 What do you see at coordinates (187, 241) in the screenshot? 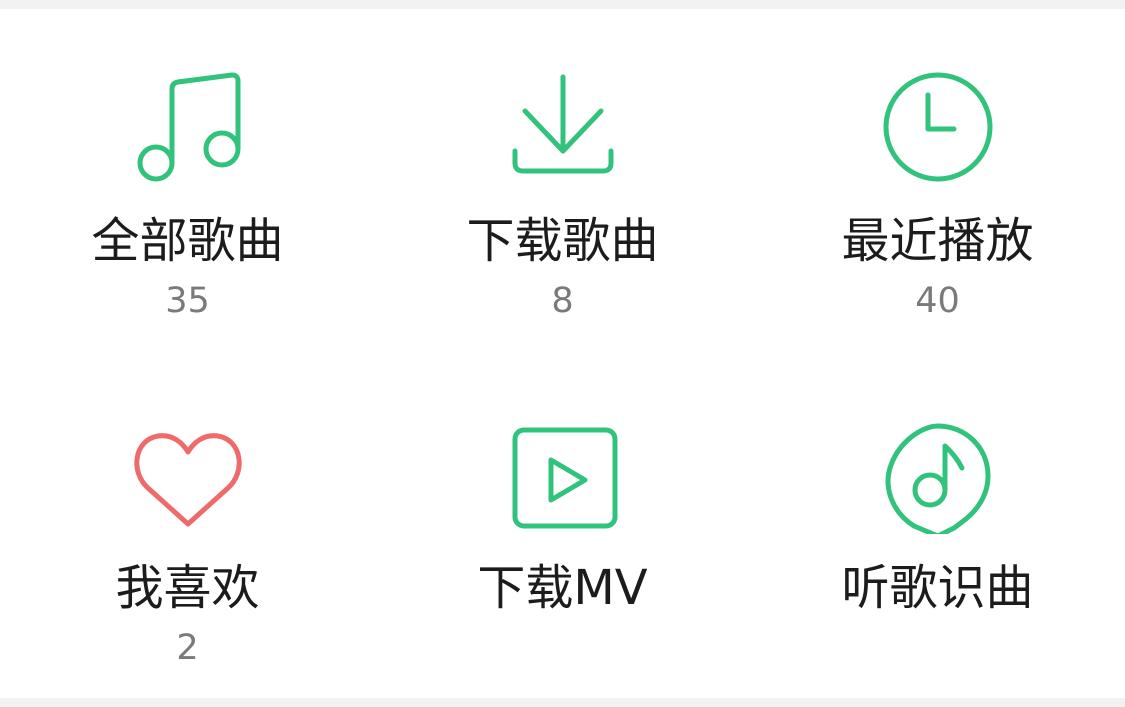
I see `tile-label: 全部歌曲` at bounding box center [187, 241].